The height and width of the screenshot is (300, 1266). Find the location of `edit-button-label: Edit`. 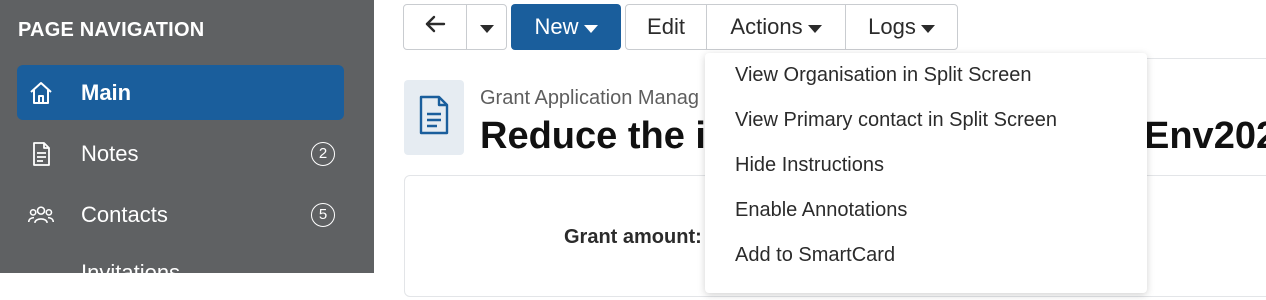

edit-button-label: Edit is located at coordinates (666, 26).